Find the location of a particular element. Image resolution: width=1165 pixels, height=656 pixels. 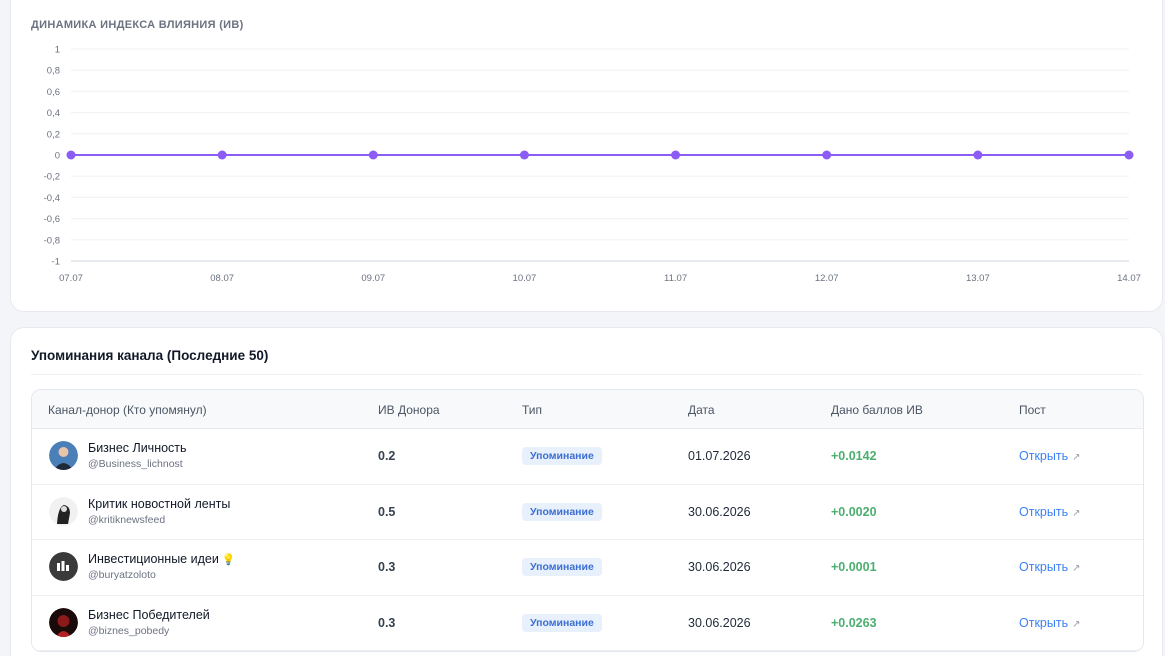

x-tick-label: 10.07 is located at coordinates (525, 278).